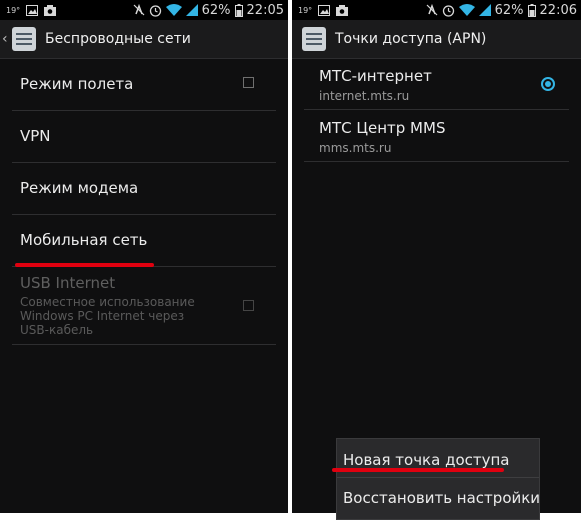 This screenshot has width=581, height=520. Describe the element at coordinates (144, 137) in the screenshot. I see `settings-item-vpn: VPN` at that location.